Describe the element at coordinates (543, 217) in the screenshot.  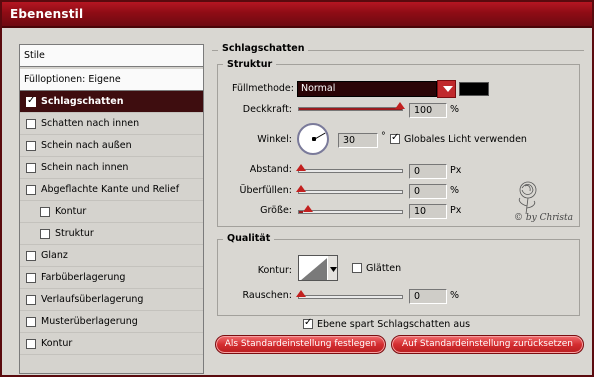
I see `watermark-text: © by Christa` at that location.